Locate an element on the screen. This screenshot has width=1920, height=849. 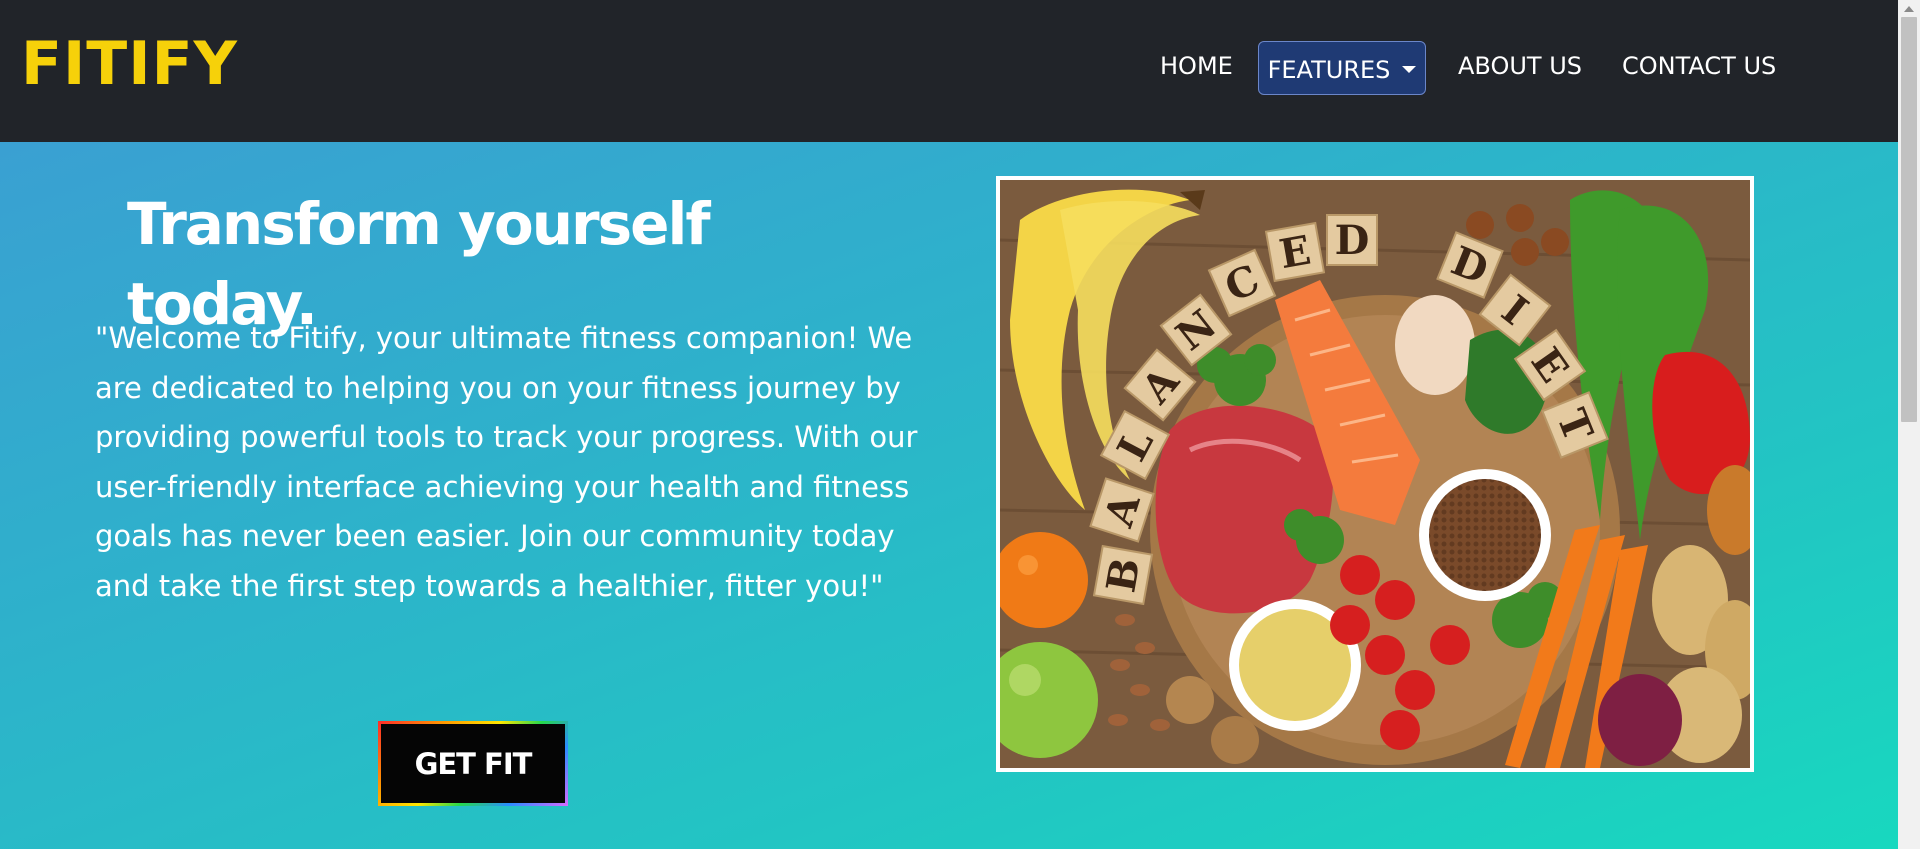
nav-dropdown-features: FEATURES is located at coordinates (1342, 68).